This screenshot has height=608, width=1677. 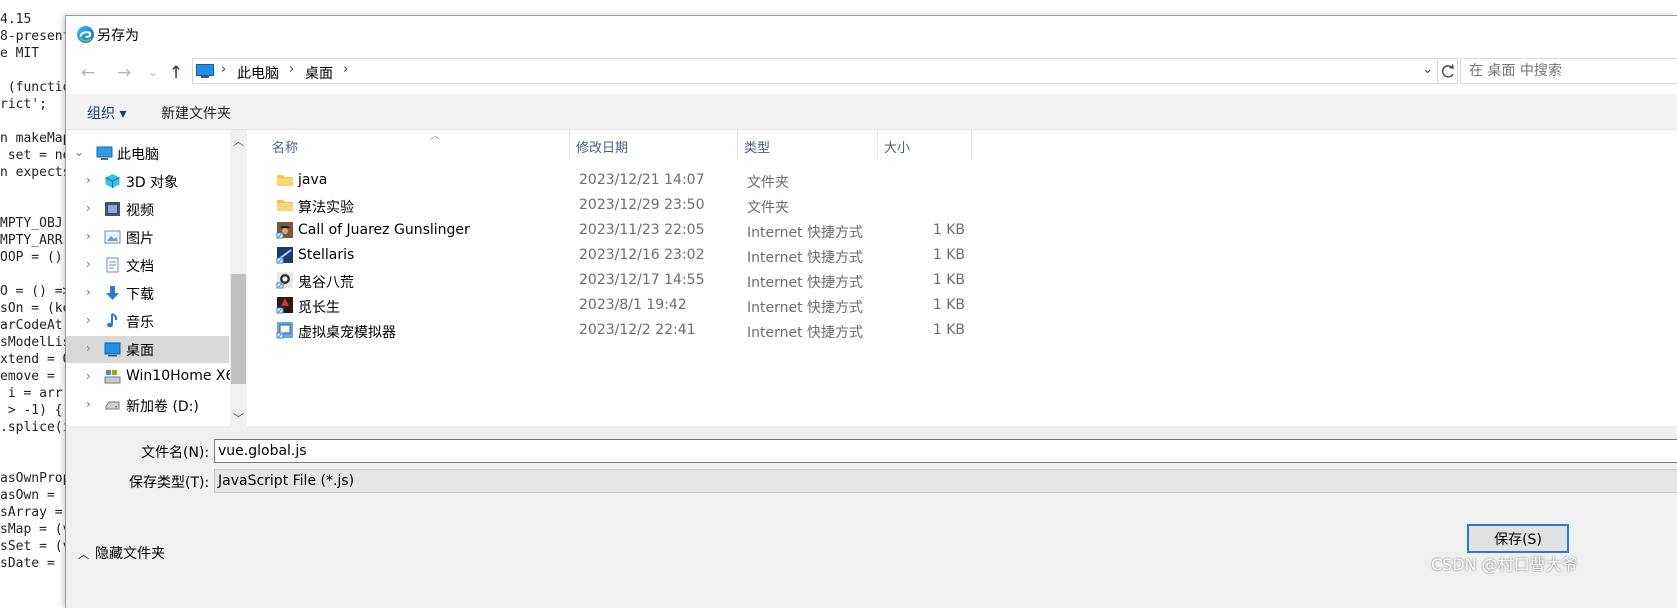 I want to click on new-folder-button: 新建文件夹, so click(x=196, y=113).